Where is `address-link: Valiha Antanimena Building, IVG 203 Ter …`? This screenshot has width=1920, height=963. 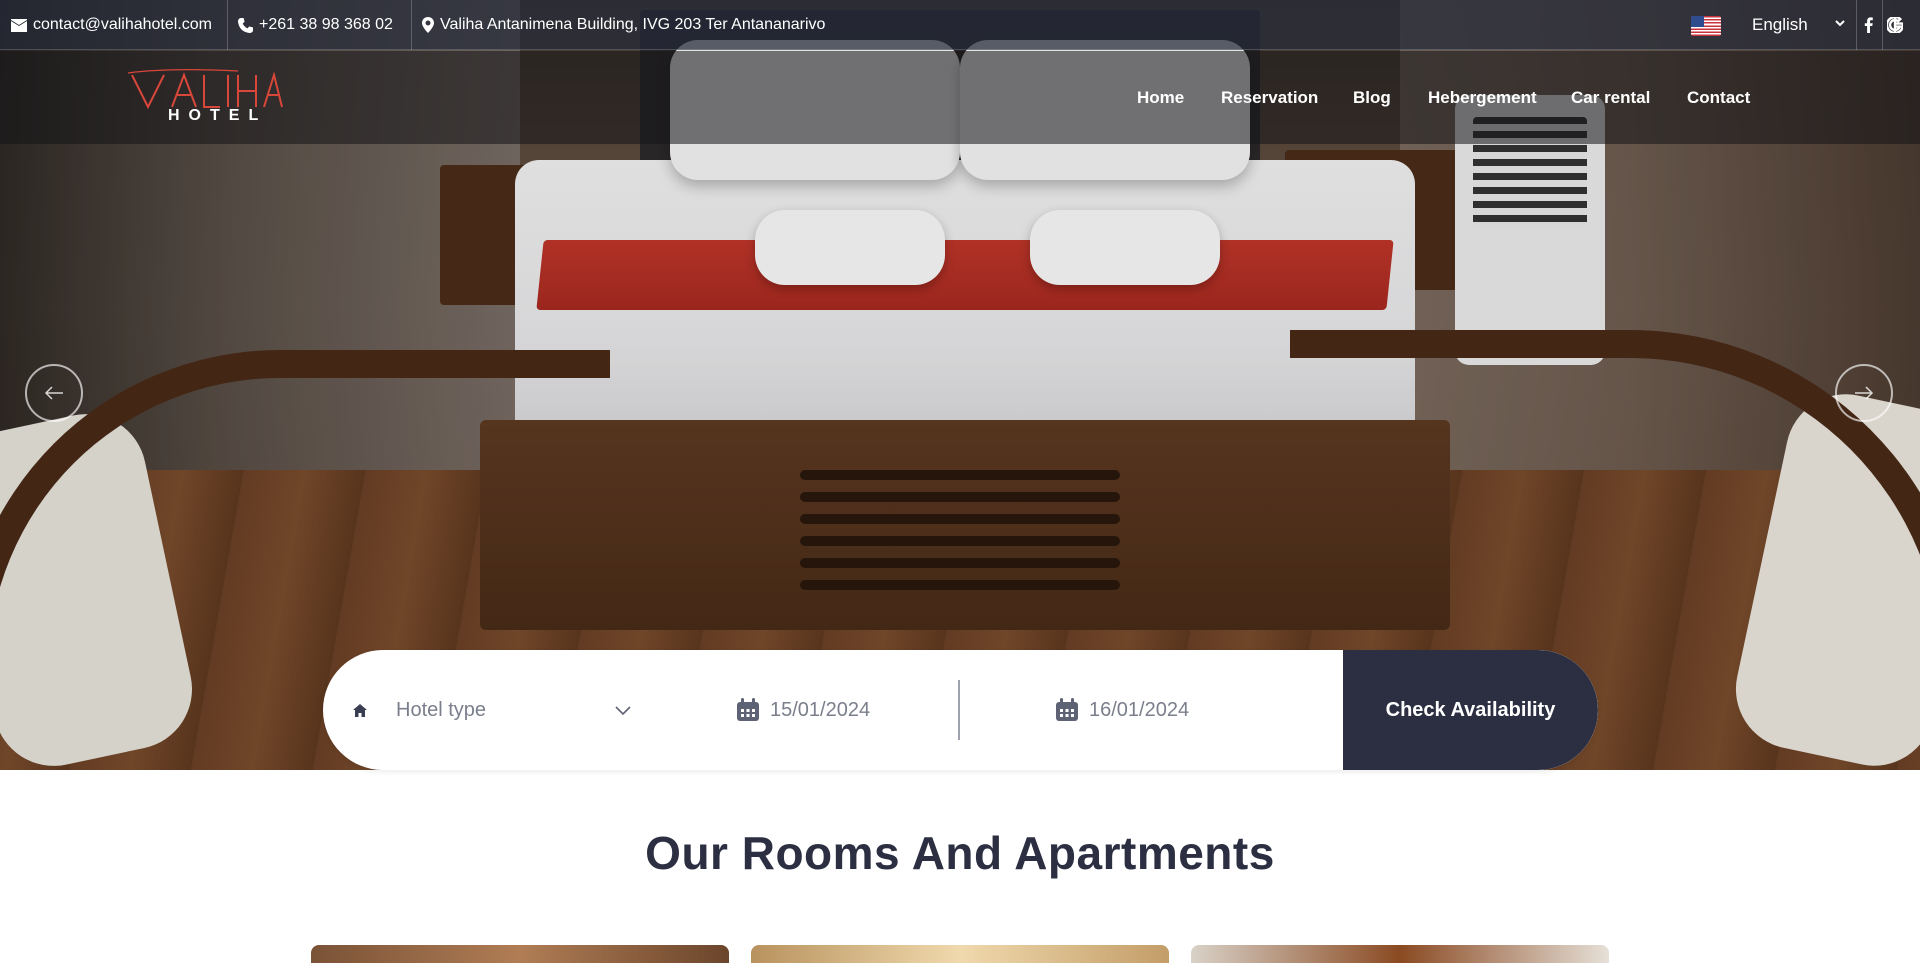 address-link: Valiha Antanimena Building, IVG 203 Ter … is located at coordinates (623, 25).